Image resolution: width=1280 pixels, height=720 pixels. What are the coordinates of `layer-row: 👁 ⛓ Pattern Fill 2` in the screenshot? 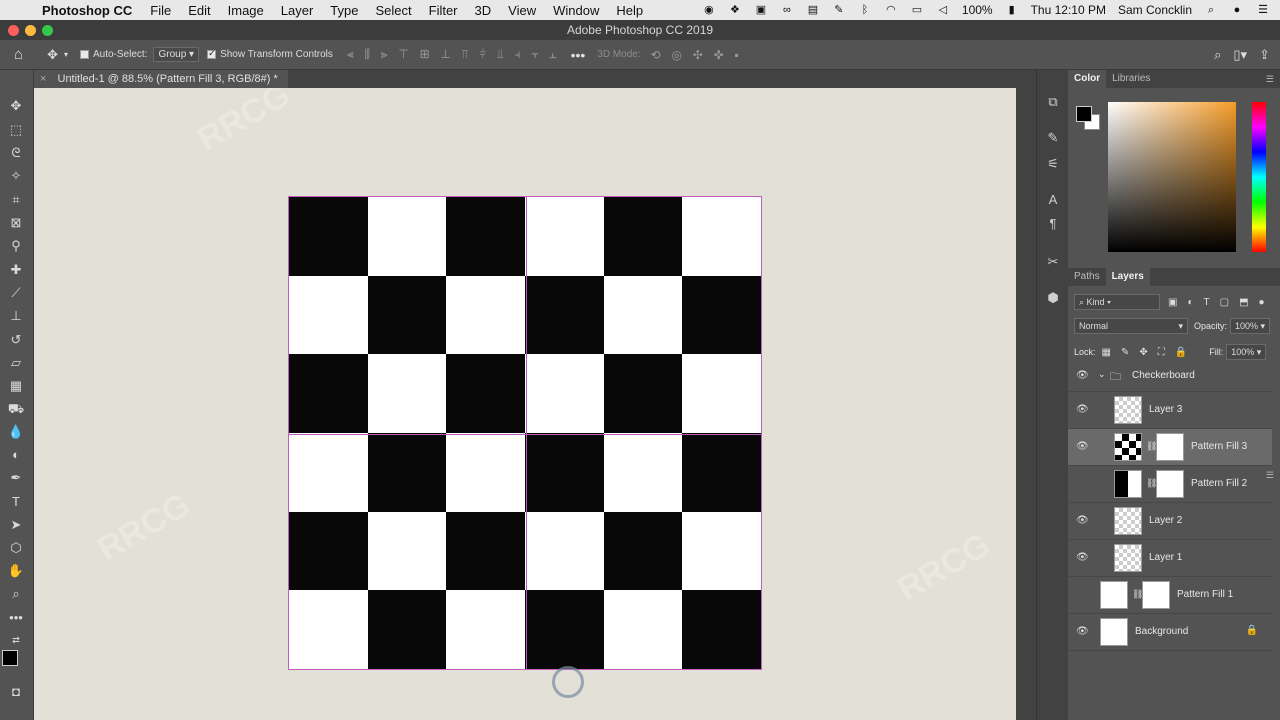 It's located at (1170, 484).